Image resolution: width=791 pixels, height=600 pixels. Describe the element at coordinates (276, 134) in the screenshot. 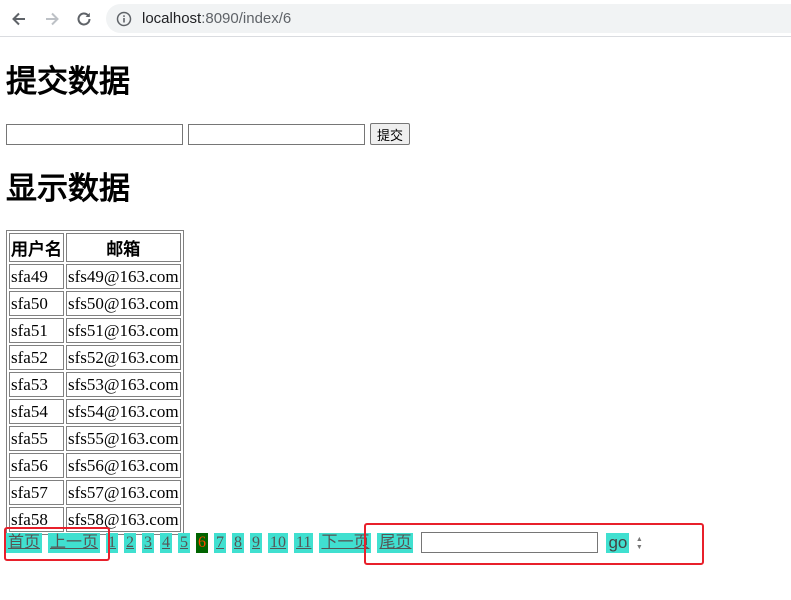

I see `email-input` at that location.